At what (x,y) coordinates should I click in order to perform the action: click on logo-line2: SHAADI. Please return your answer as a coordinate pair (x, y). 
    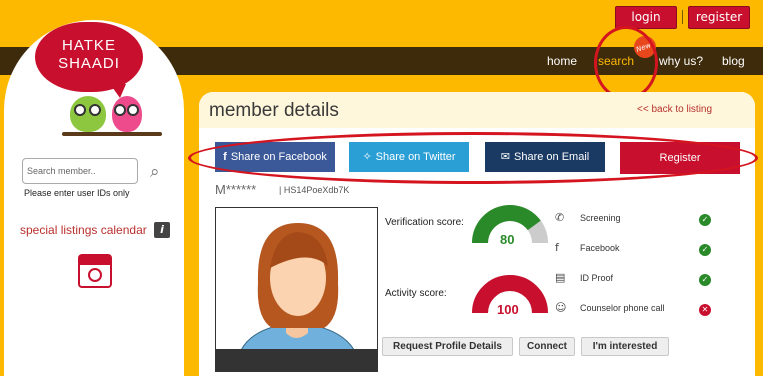
    Looking at the image, I should click on (89, 63).